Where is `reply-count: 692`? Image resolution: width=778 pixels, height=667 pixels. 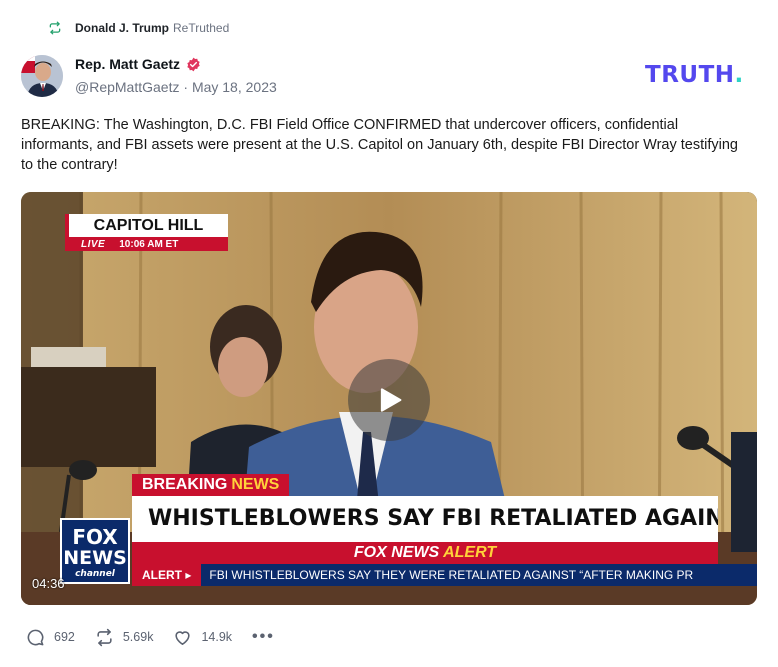 reply-count: 692 is located at coordinates (64, 637).